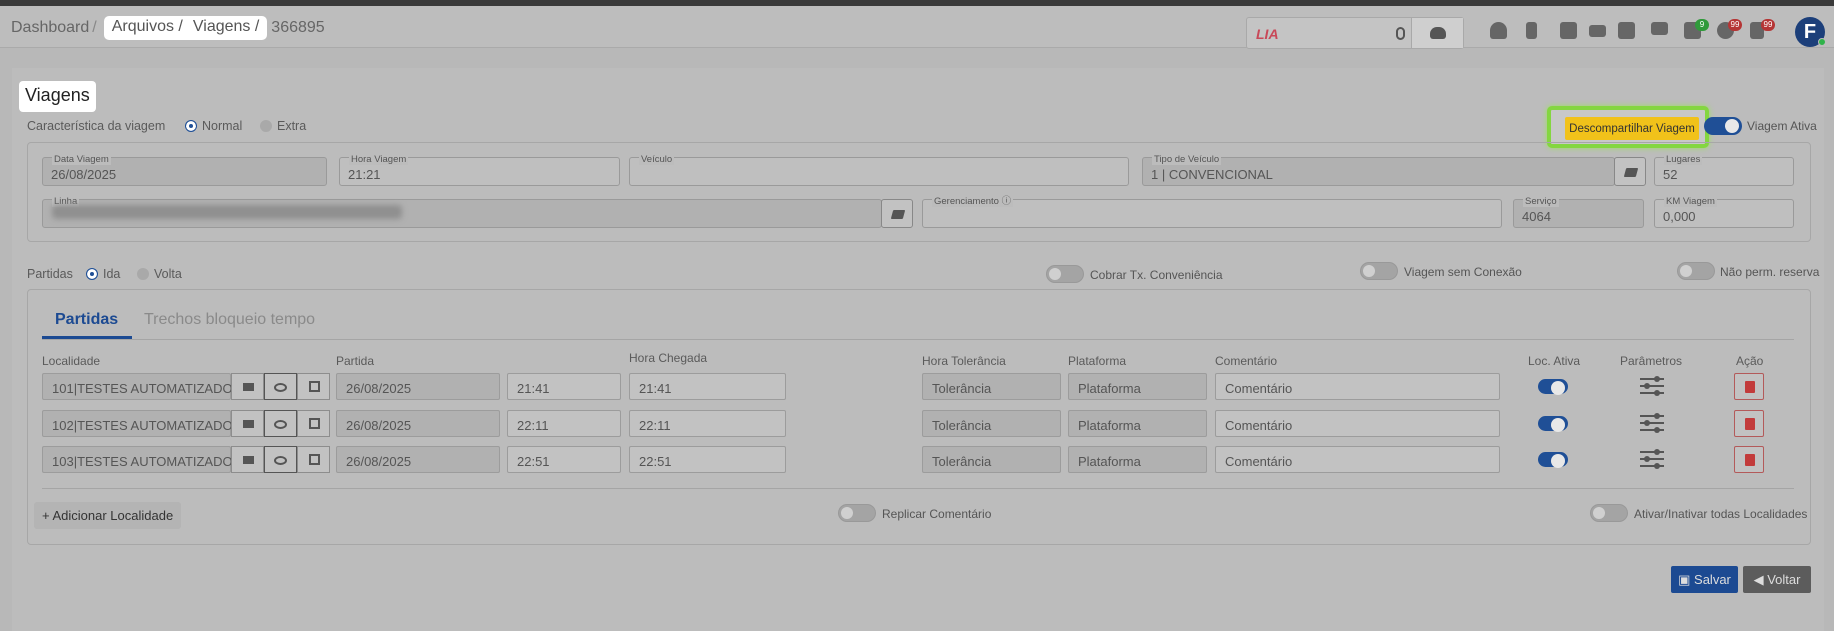  What do you see at coordinates (1267, 34) in the screenshot?
I see `lia-input: LIA` at bounding box center [1267, 34].